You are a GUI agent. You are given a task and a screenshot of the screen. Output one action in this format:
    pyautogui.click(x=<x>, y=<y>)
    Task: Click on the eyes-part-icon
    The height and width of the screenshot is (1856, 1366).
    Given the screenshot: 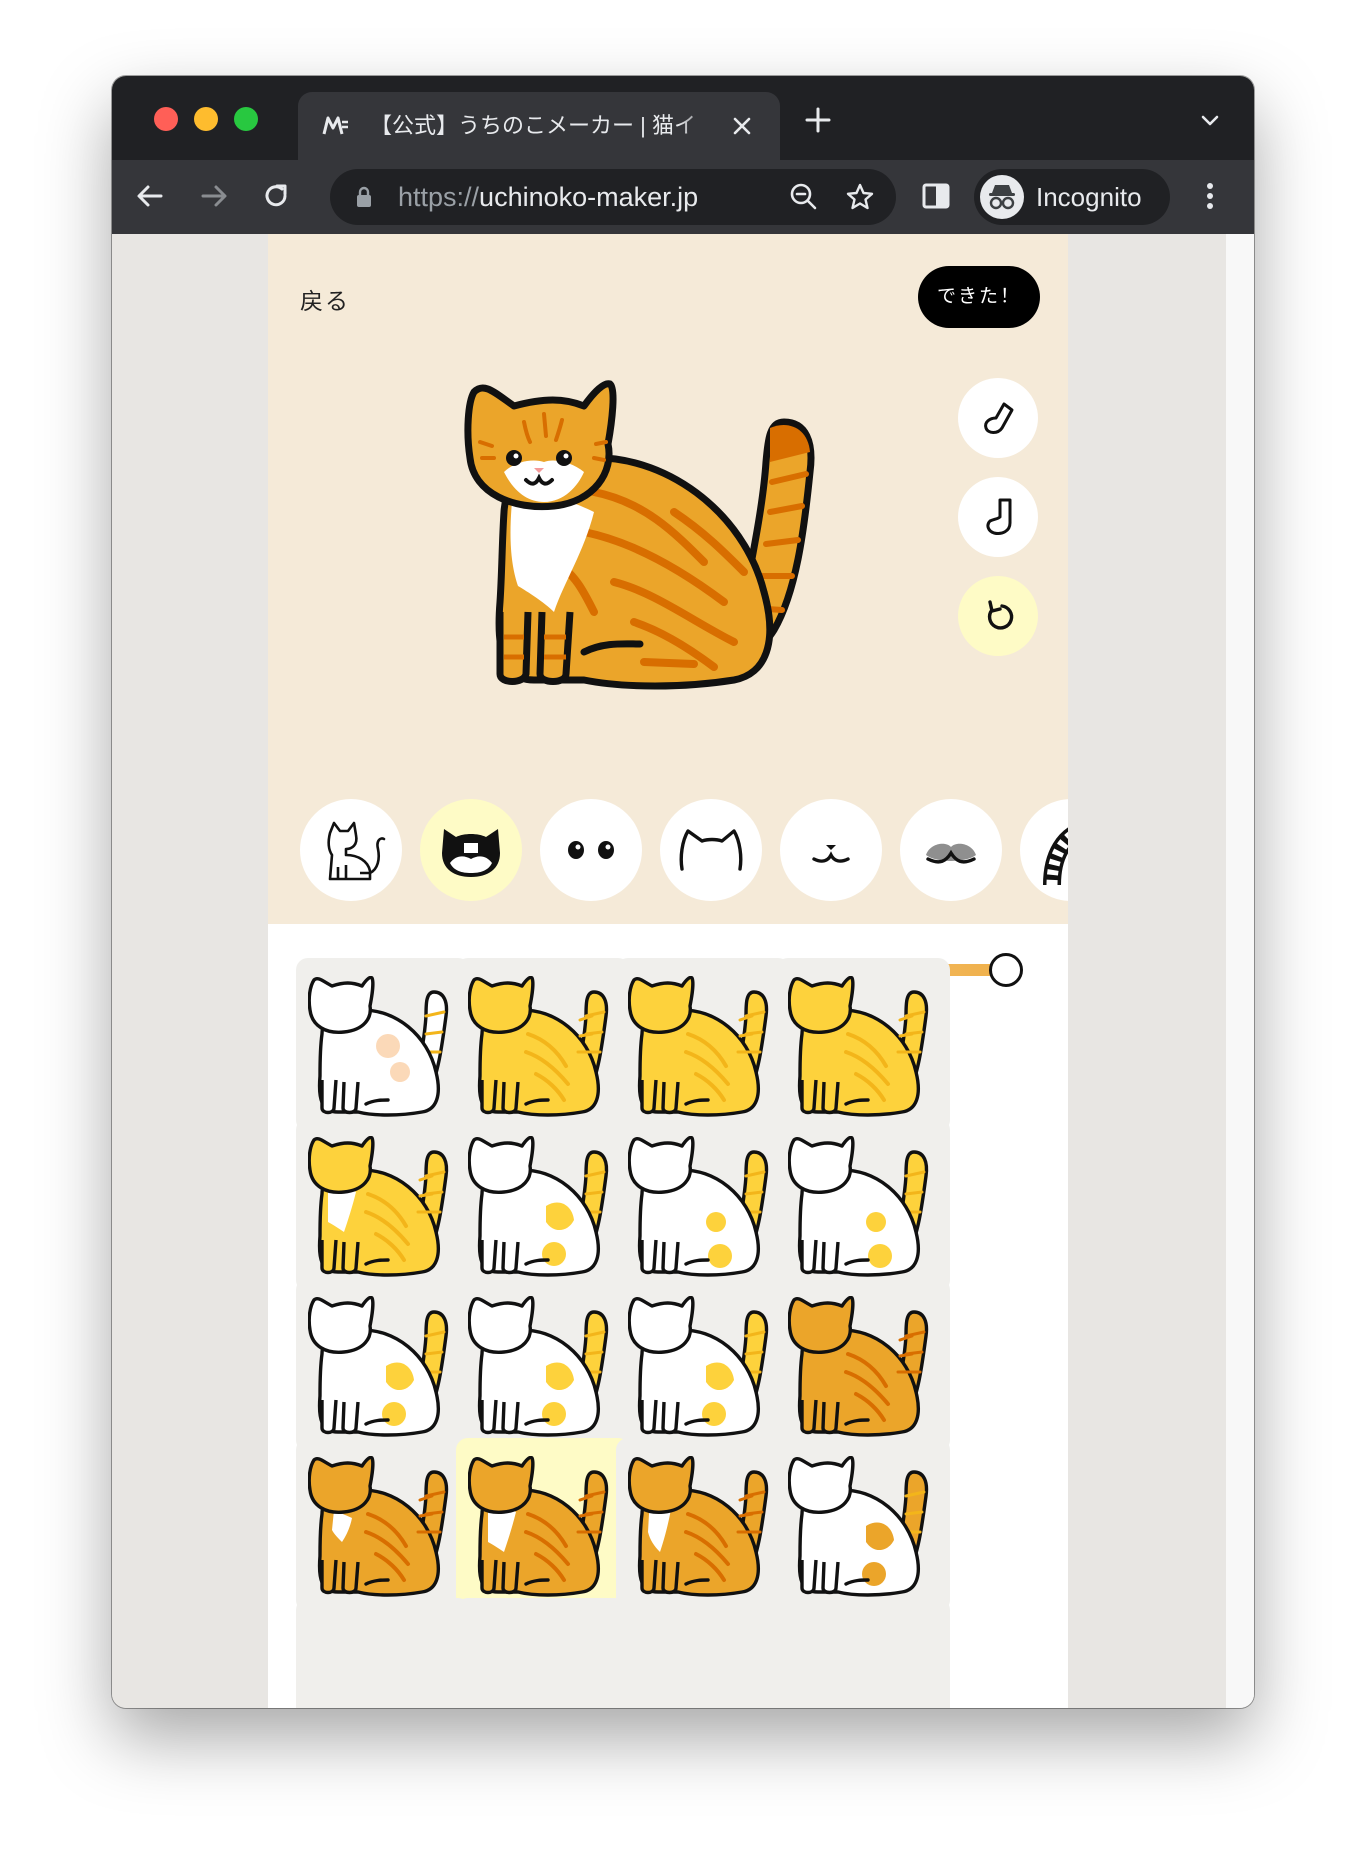 What is the action you would take?
    pyautogui.click(x=591, y=850)
    